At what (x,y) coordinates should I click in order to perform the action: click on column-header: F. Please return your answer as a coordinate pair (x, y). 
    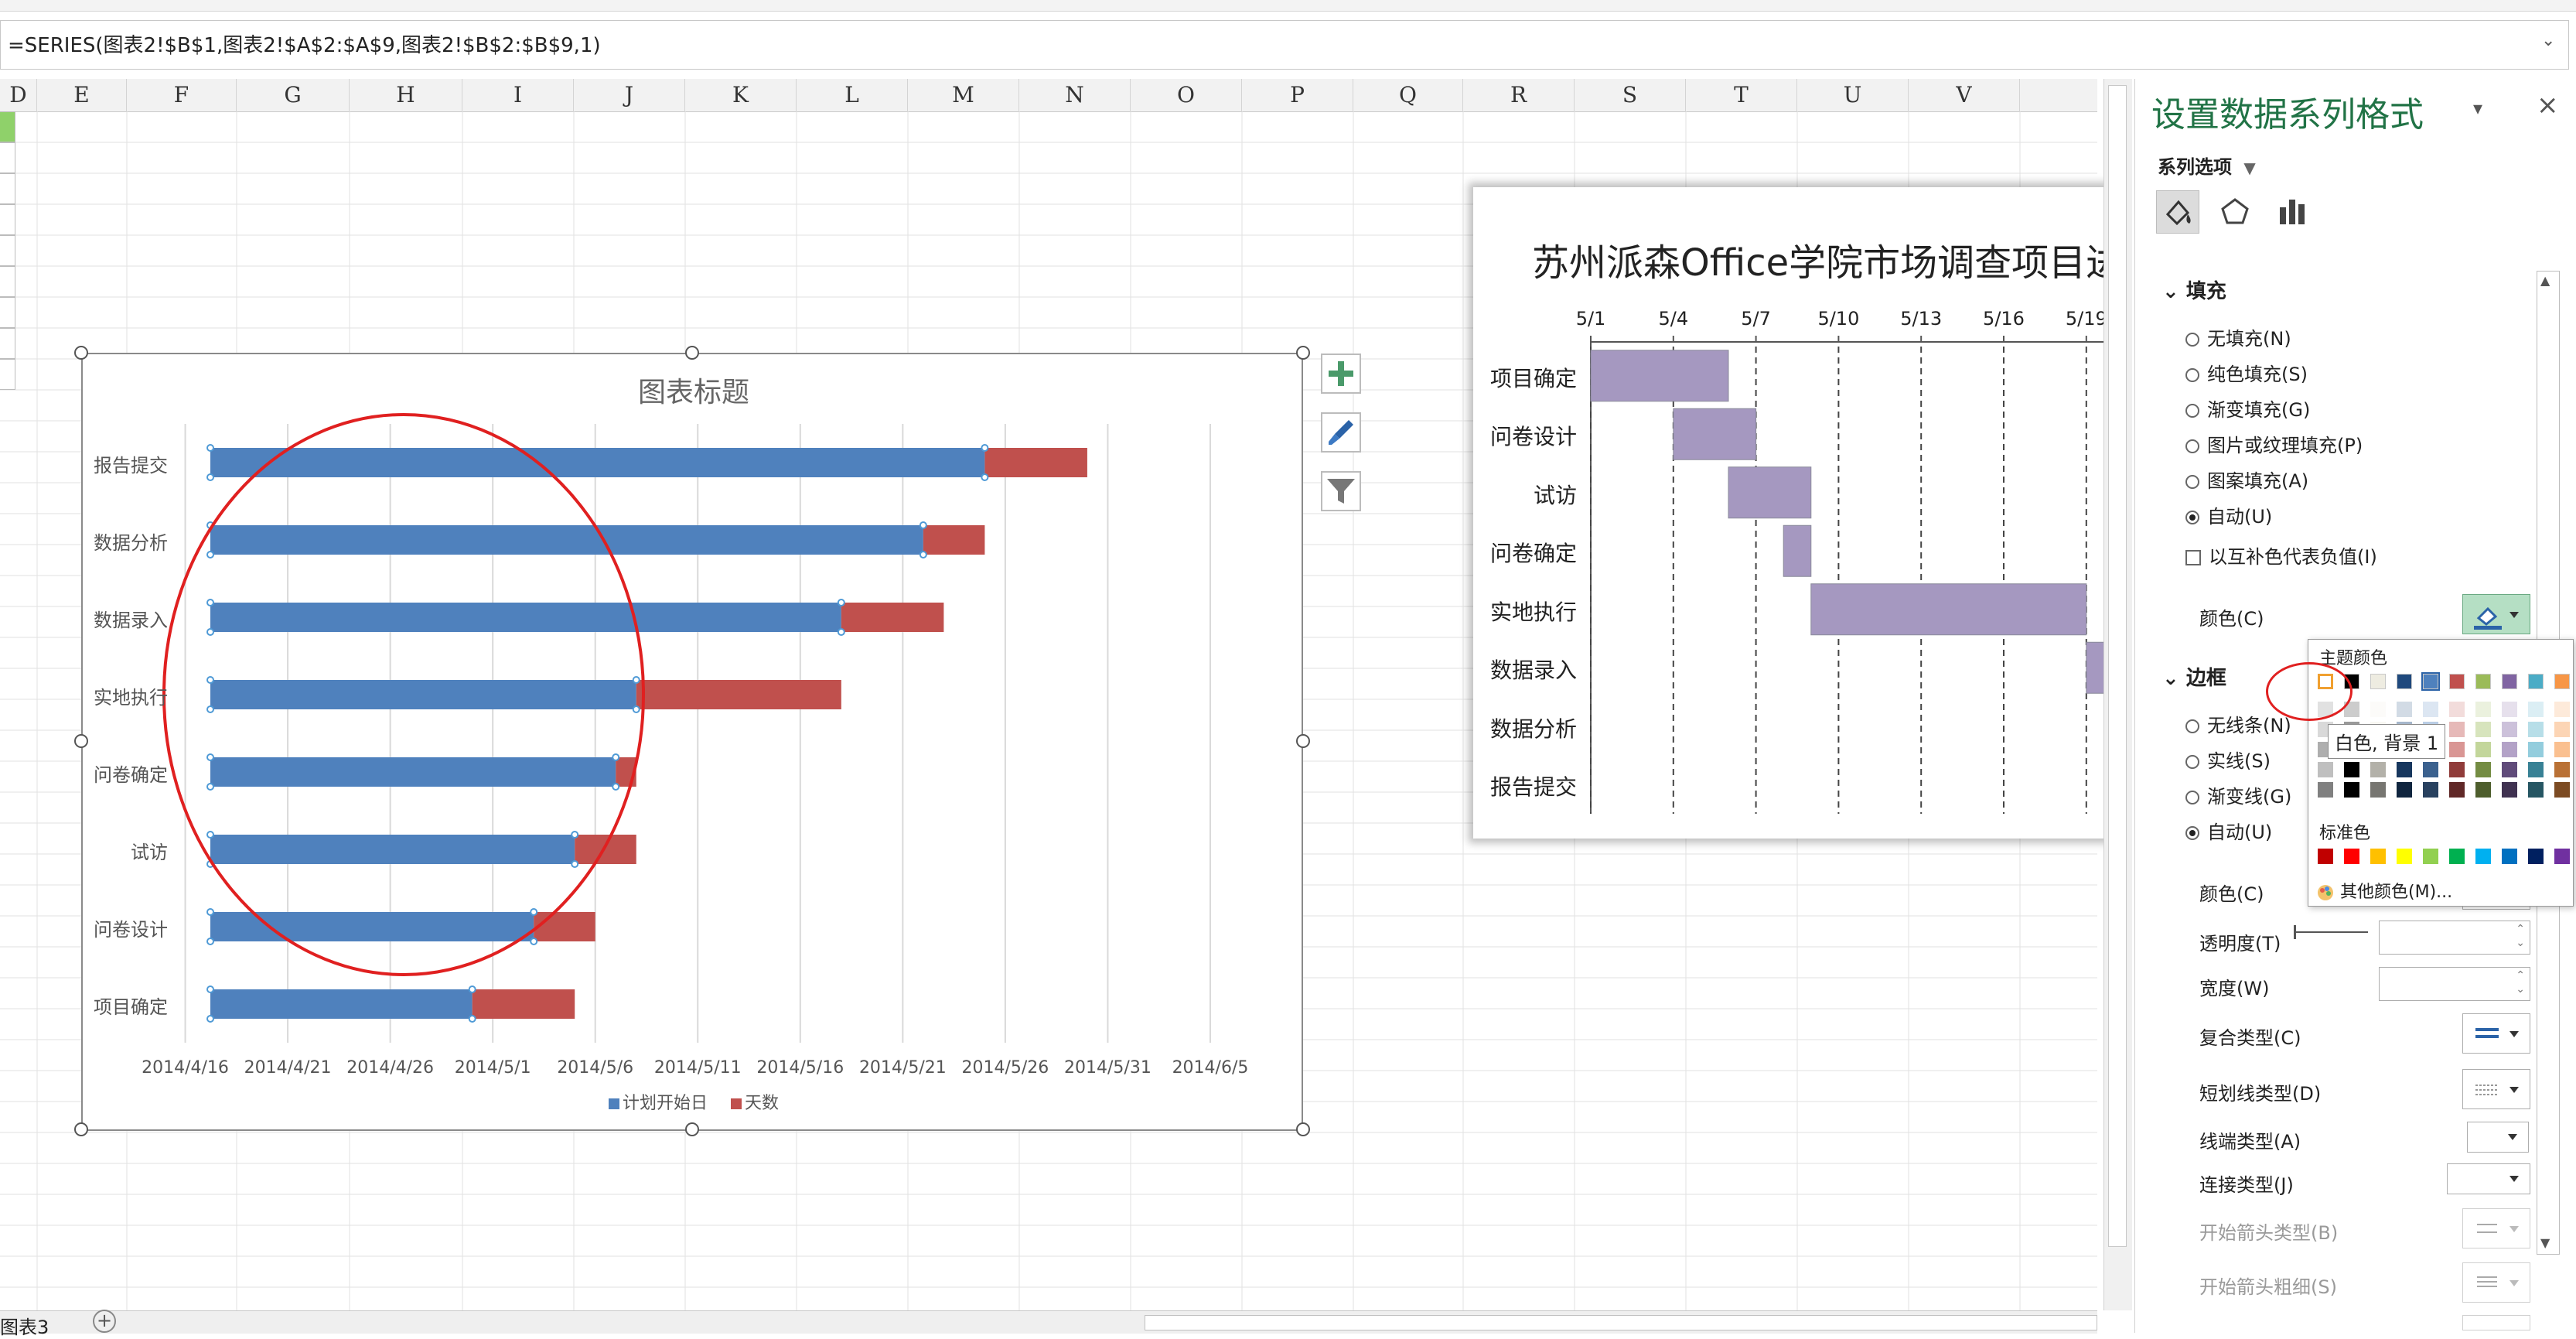
    Looking at the image, I should click on (182, 95).